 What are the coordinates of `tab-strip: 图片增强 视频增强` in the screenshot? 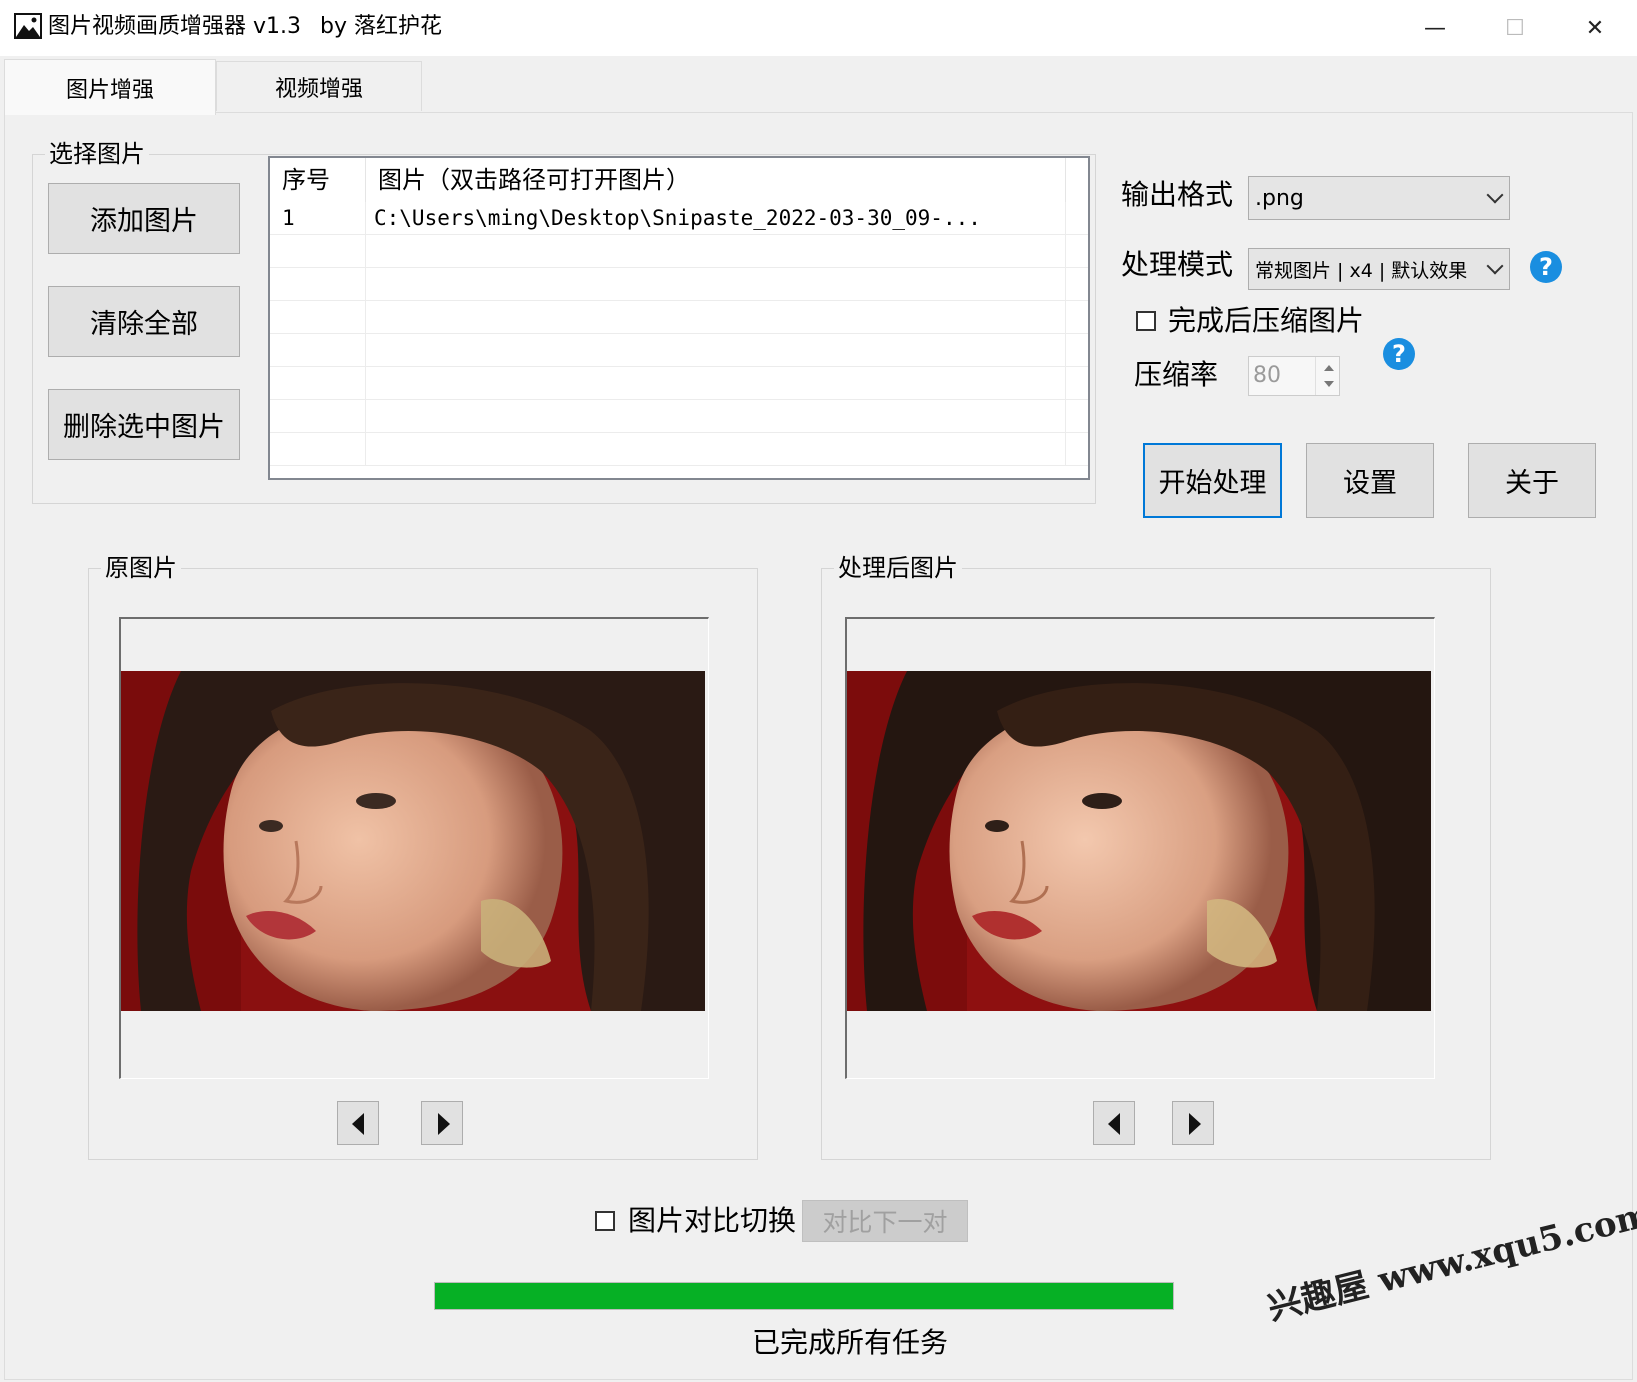 It's located at (818, 85).